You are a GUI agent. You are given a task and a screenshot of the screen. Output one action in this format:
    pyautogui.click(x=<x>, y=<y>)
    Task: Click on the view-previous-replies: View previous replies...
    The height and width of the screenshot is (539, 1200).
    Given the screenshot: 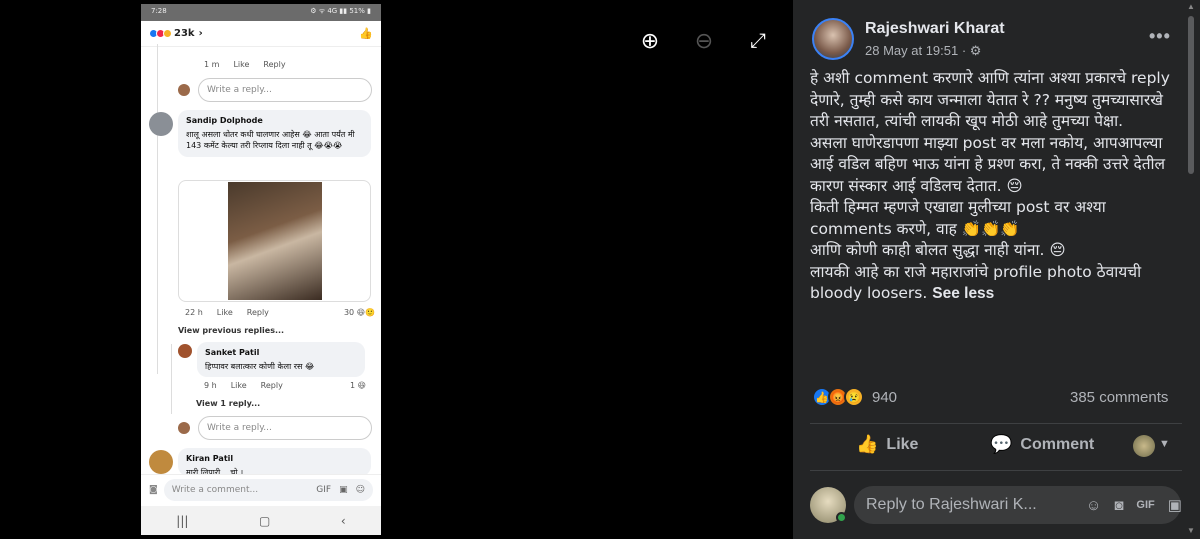 What is the action you would take?
    pyautogui.click(x=231, y=330)
    